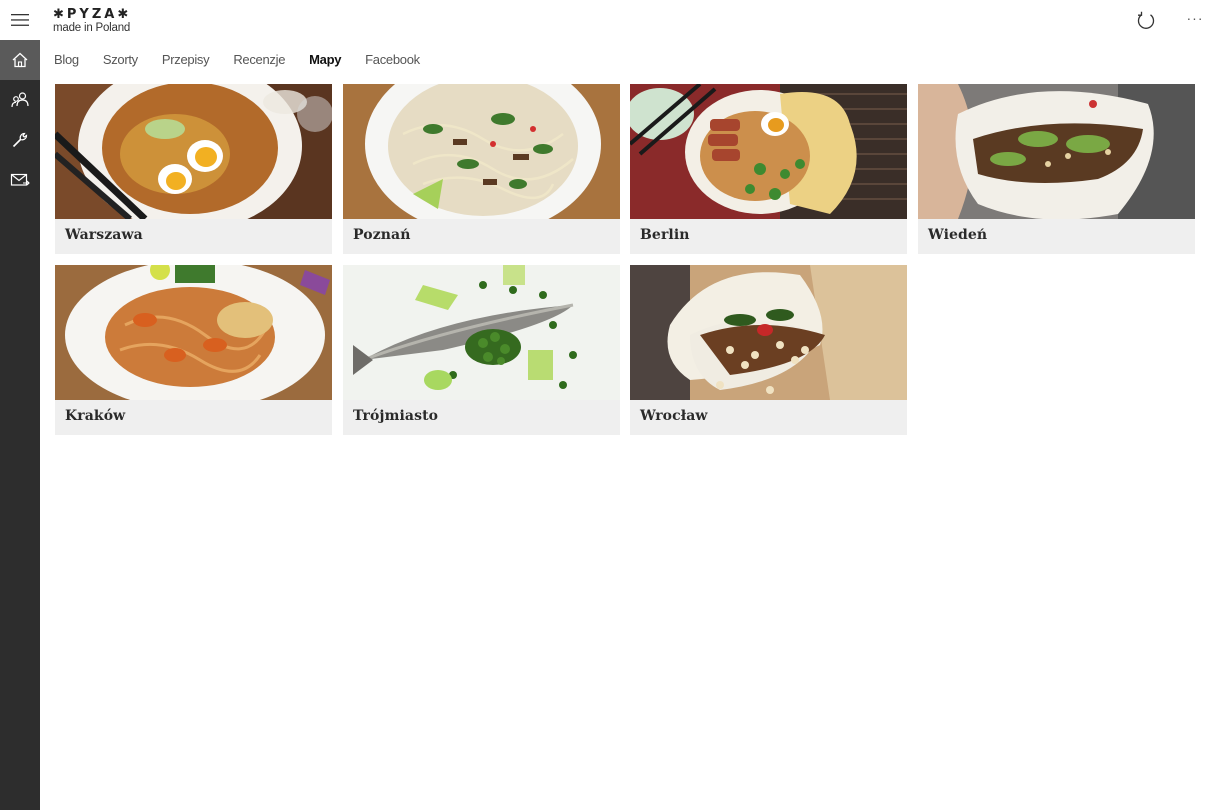  What do you see at coordinates (674, 416) in the screenshot?
I see `tile-label: Wrocław` at bounding box center [674, 416].